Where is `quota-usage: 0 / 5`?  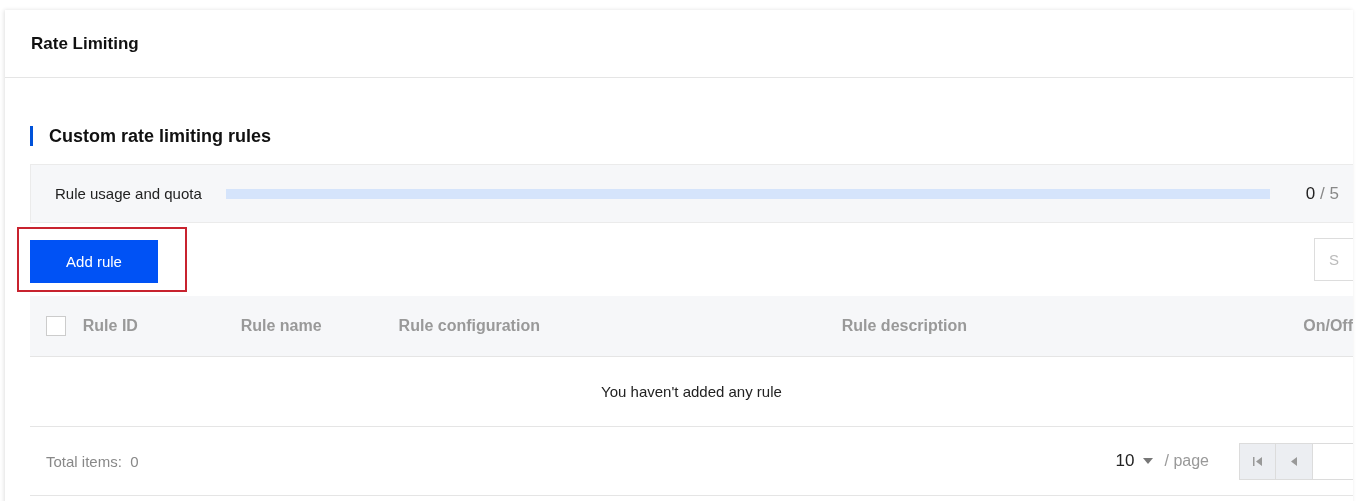 quota-usage: 0 / 5 is located at coordinates (1321, 193).